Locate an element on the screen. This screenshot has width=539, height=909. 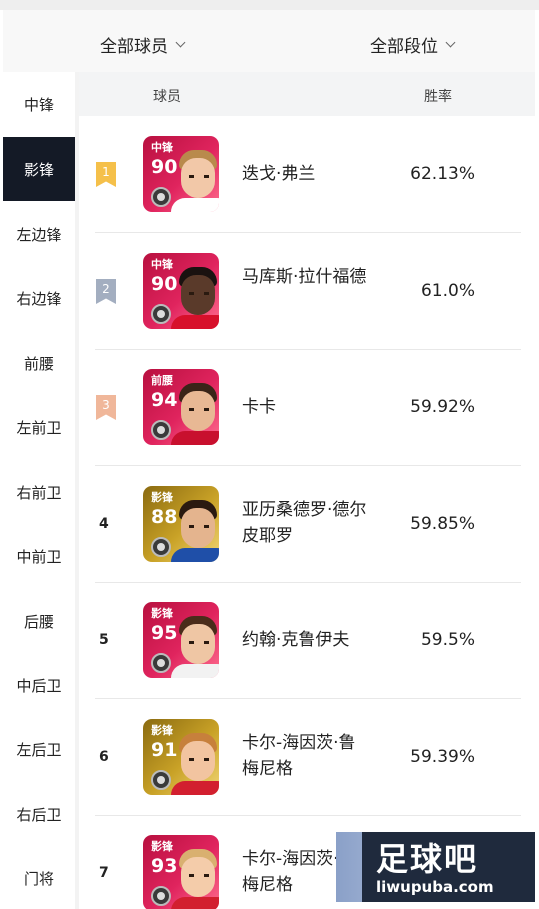
column-header-win-rate: 胜率 is located at coordinates (438, 97).